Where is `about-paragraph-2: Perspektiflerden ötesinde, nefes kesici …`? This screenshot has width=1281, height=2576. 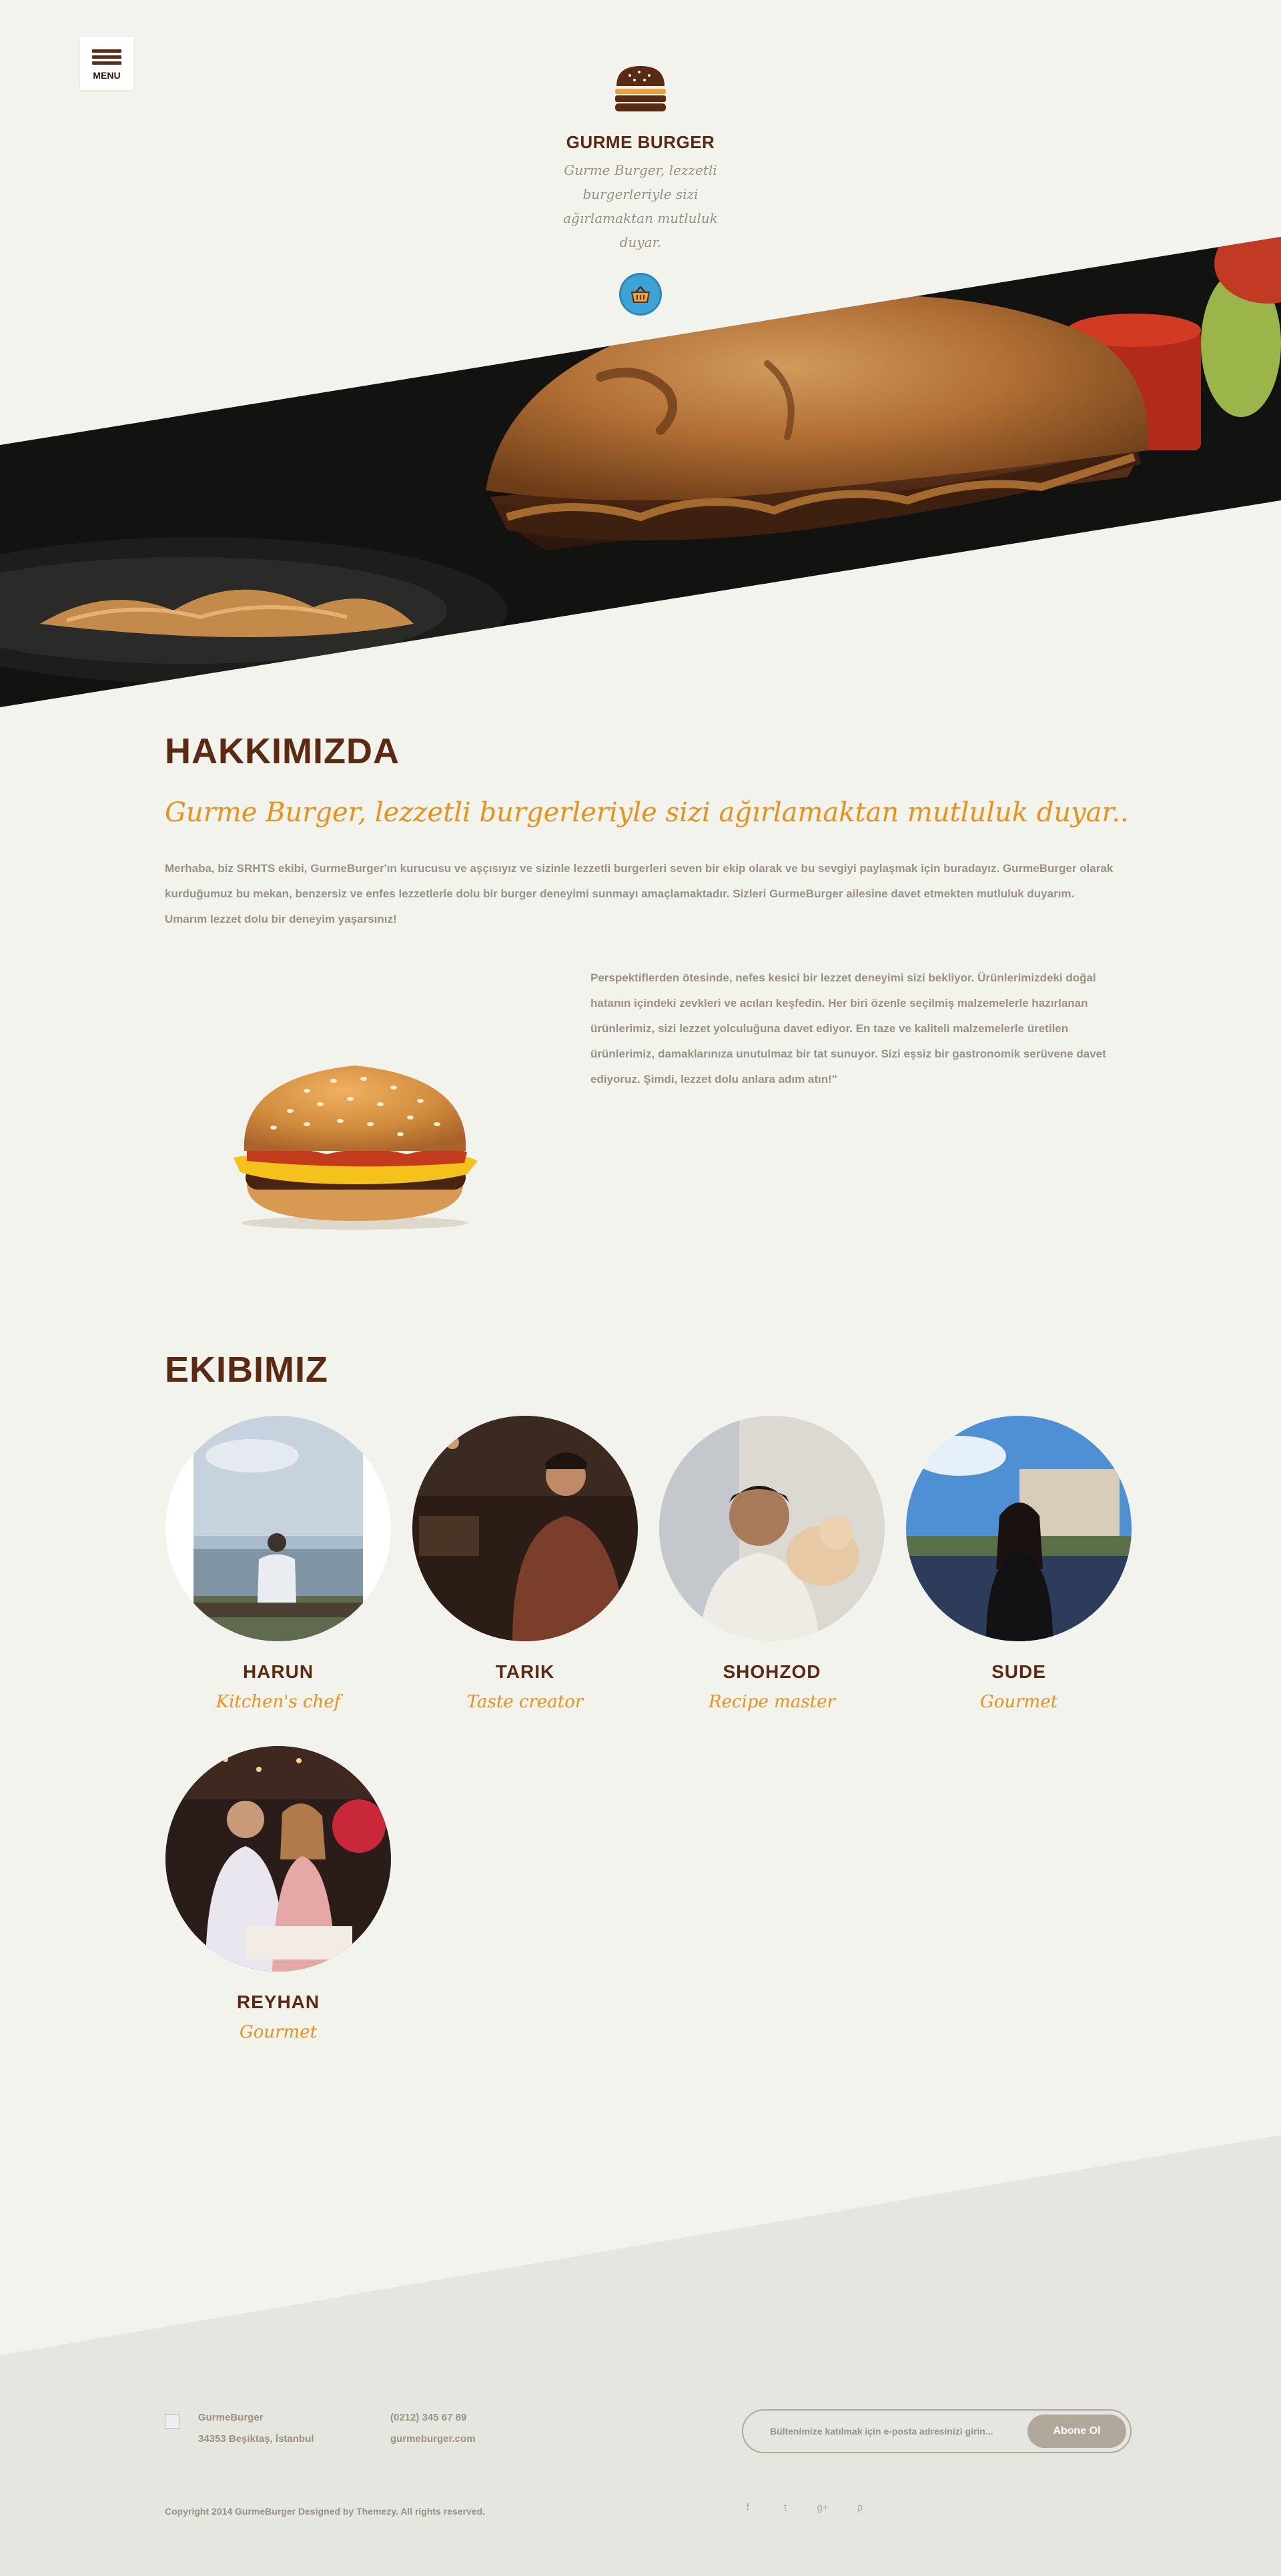
about-paragraph-2: Perspektiflerden ötesinde, nefes kesici … is located at coordinates (848, 1028).